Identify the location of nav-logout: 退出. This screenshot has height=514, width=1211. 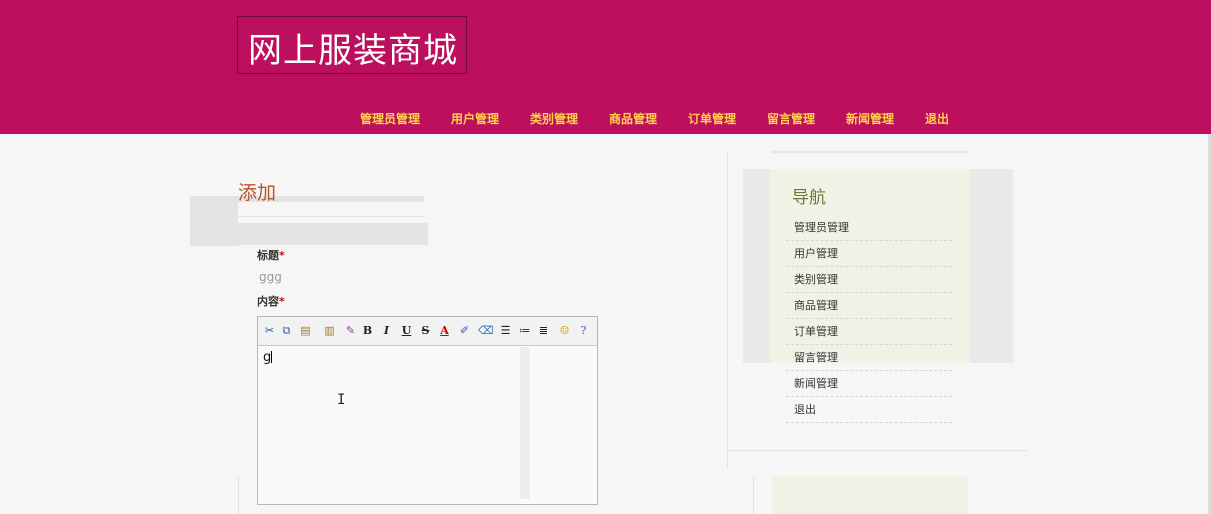
(937, 118).